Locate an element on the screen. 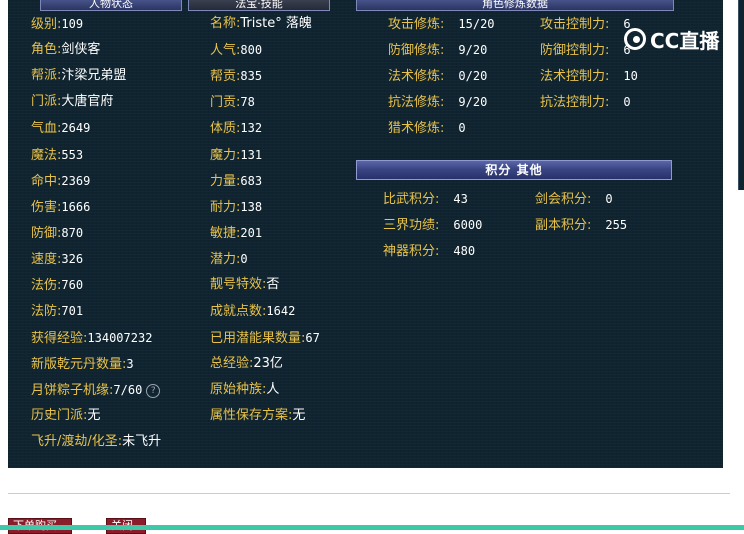 The height and width of the screenshot is (534, 744). stat-mooncake-chance: 月饼粽子机缘:7/60? is located at coordinates (96, 390).